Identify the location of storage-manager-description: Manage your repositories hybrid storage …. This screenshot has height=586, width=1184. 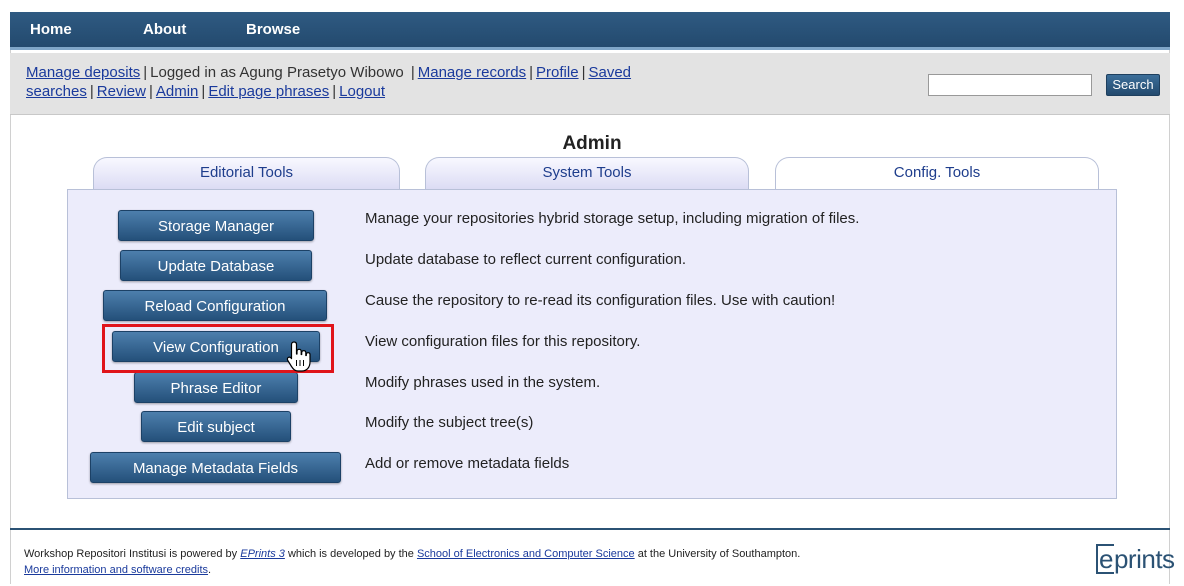
(612, 218).